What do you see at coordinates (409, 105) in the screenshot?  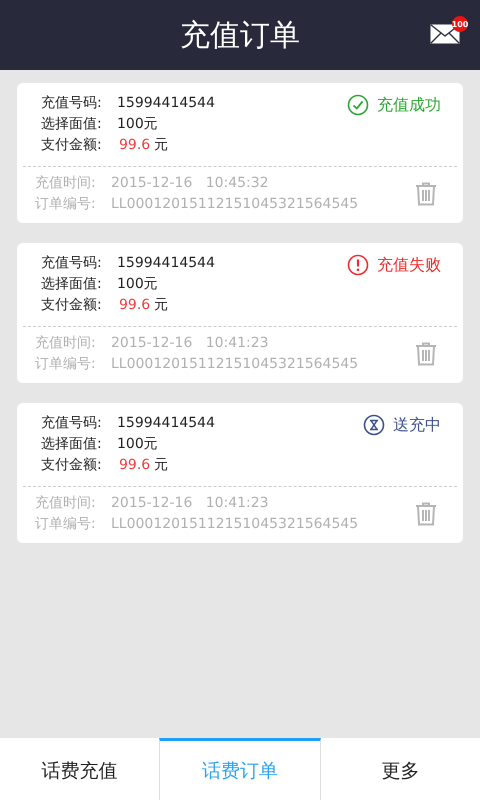 I see `order-status: 充值成功` at bounding box center [409, 105].